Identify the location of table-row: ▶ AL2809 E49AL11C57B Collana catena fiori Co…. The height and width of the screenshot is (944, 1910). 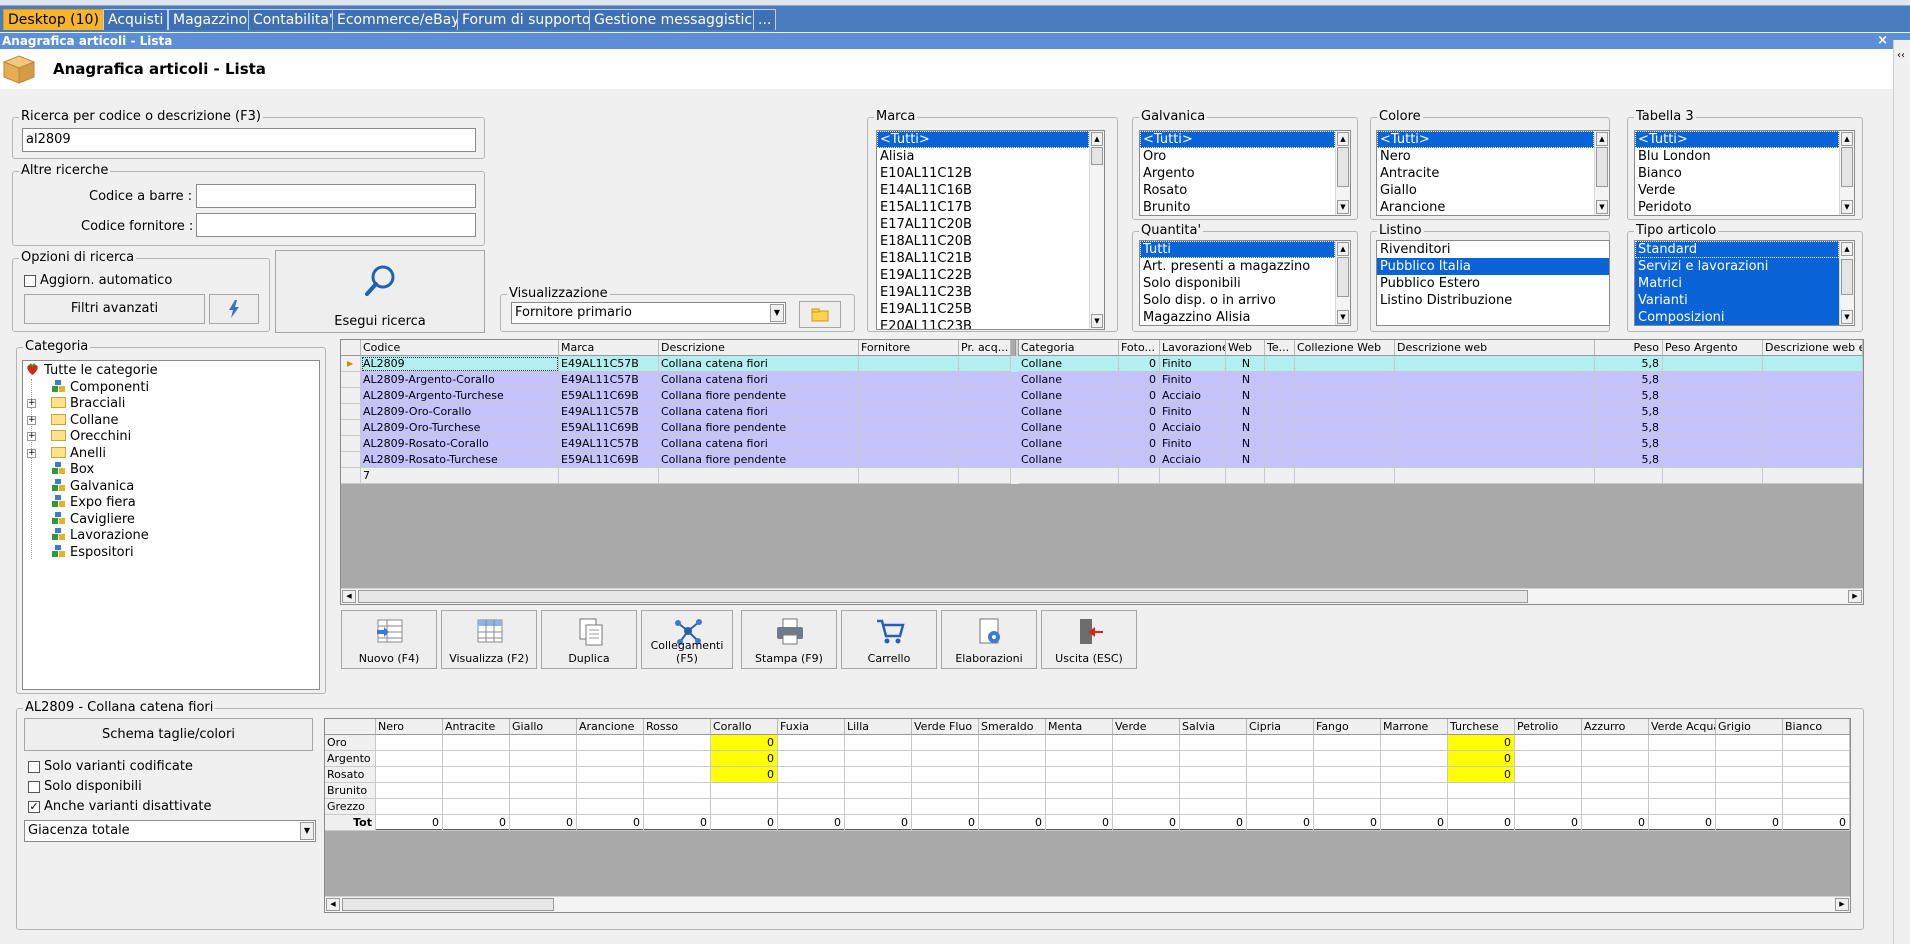
(1102, 364).